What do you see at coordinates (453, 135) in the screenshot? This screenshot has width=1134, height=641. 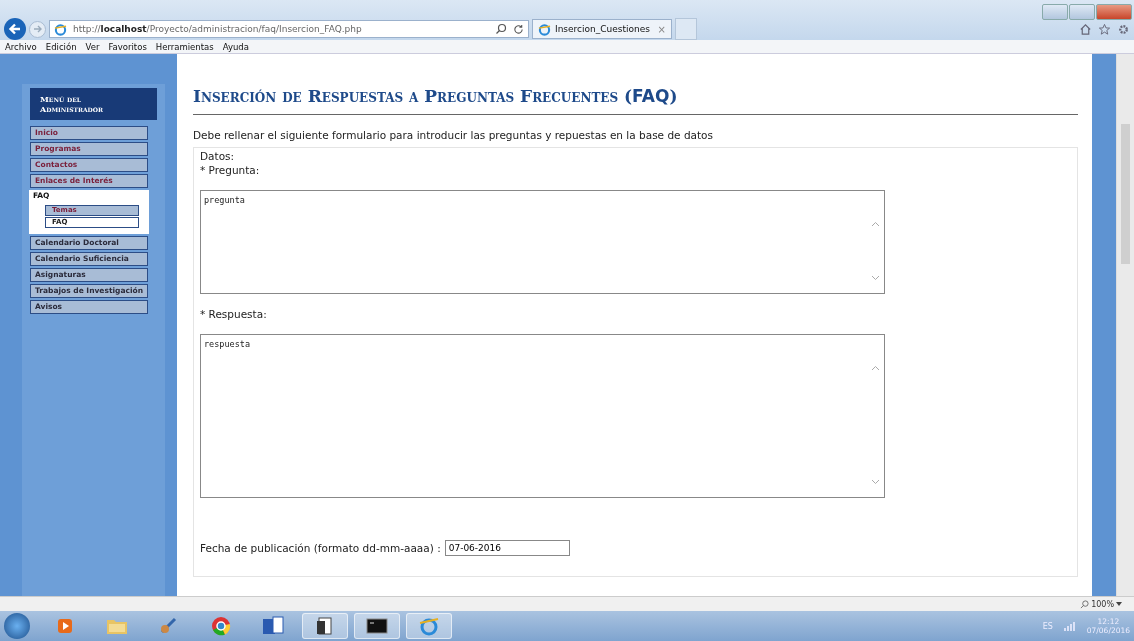 I see `intro-text: Debe rellenar el siguiente formulario para introducir las preguntas y repuestas en la base de datos` at bounding box center [453, 135].